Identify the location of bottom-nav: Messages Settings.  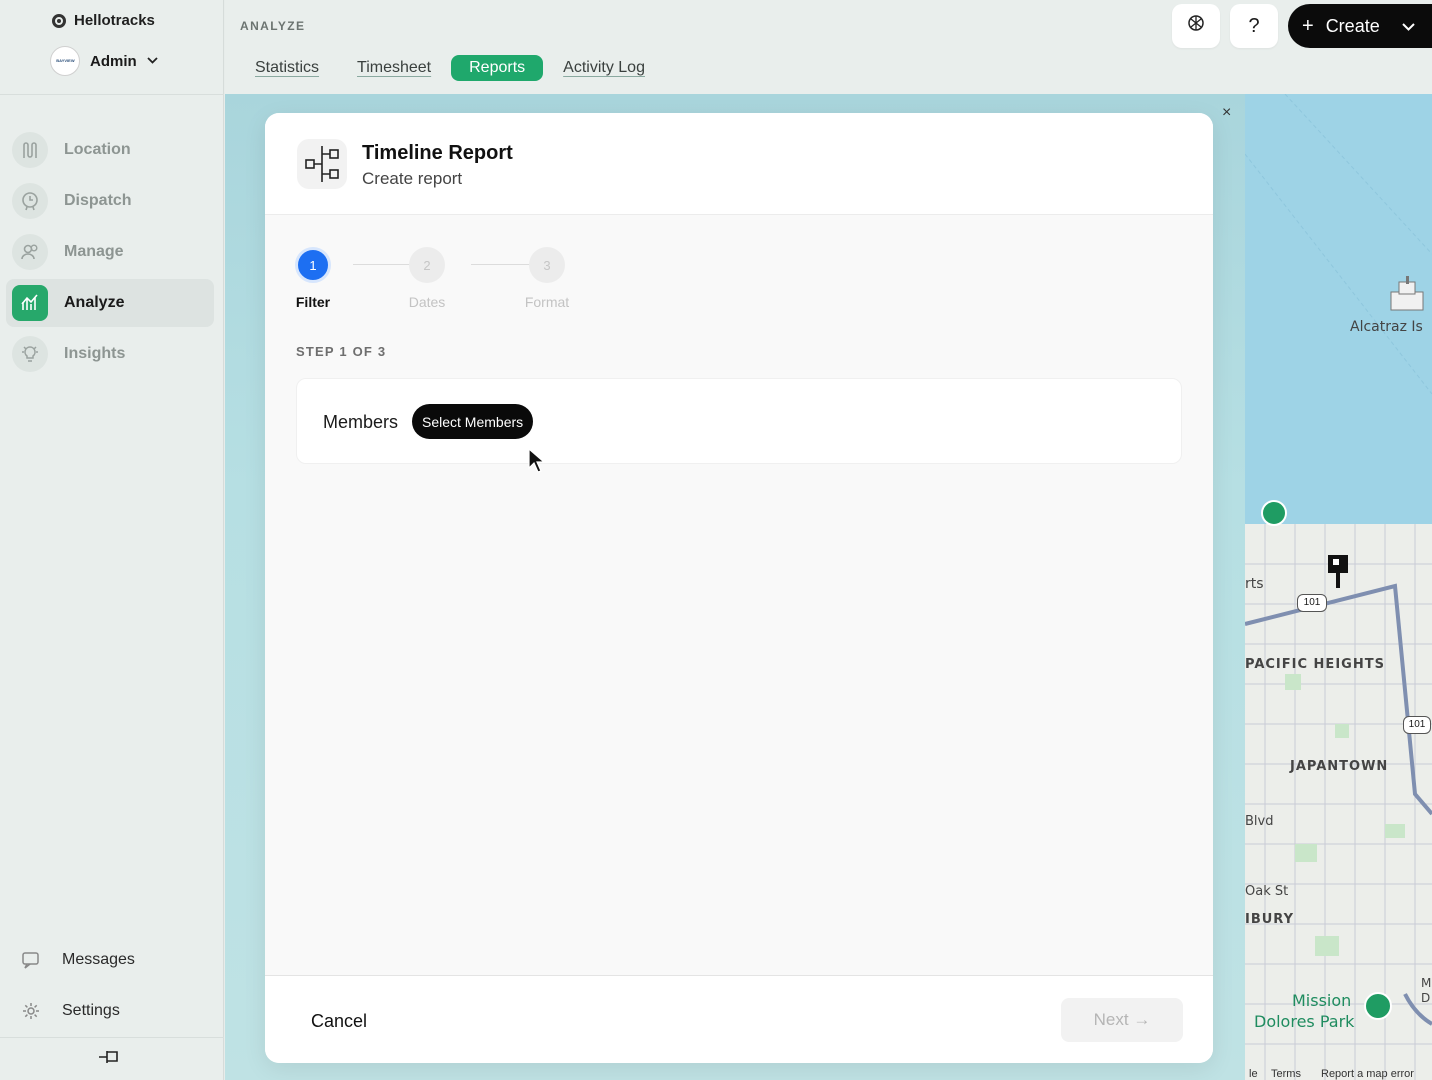
(110, 987).